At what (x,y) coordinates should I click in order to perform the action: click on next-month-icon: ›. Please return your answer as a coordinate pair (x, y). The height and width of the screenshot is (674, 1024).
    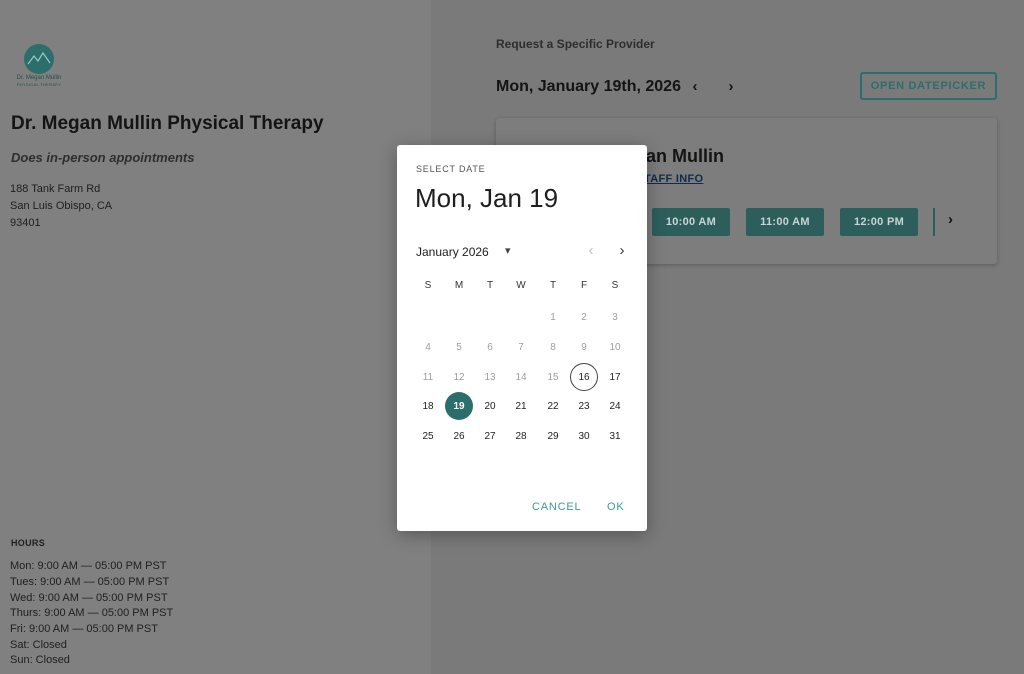
    Looking at the image, I should click on (622, 250).